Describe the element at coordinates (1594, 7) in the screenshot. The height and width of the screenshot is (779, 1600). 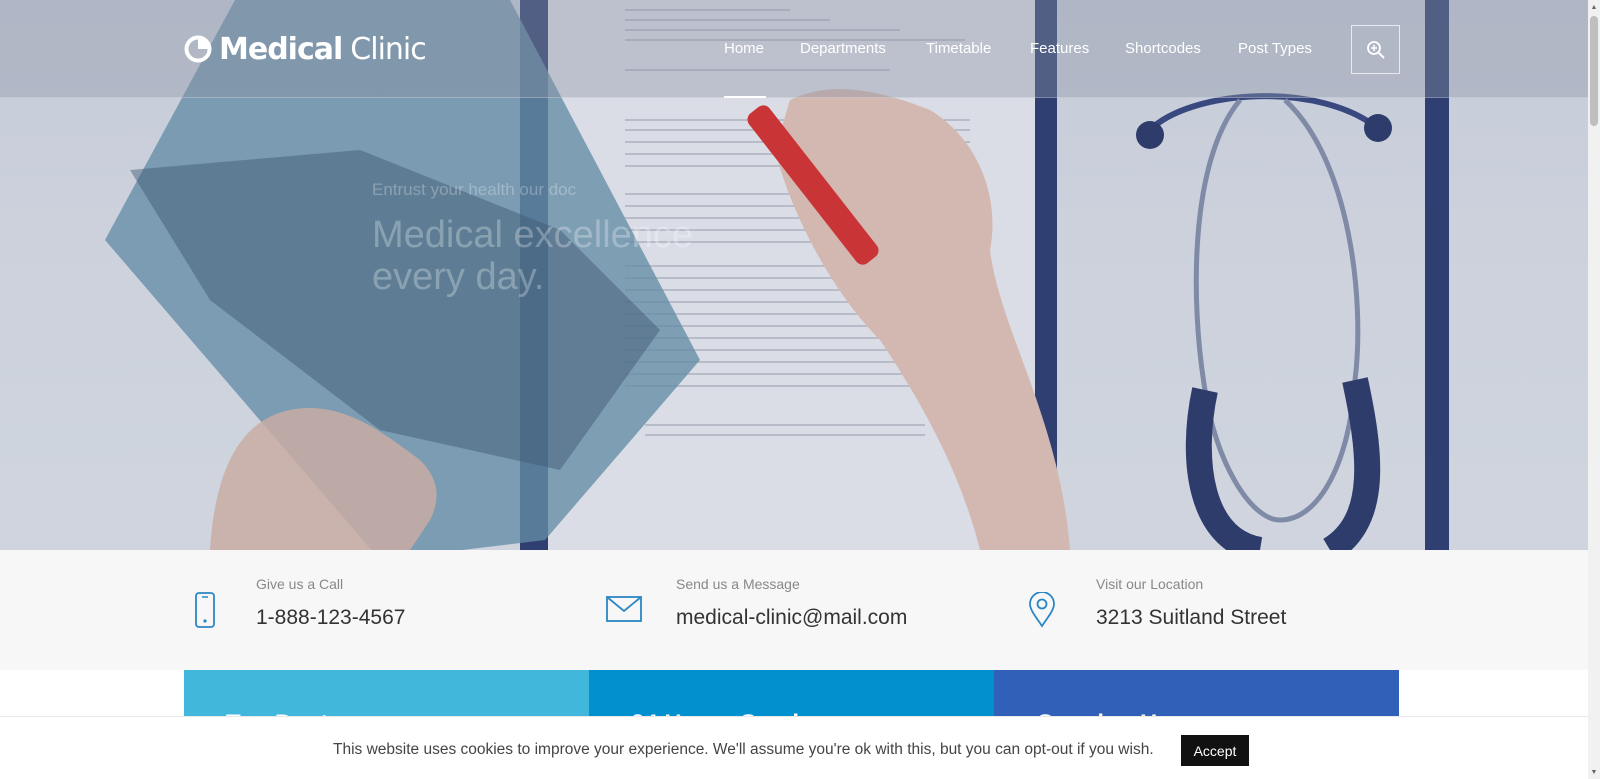
I see `scroll-up-arrow-icon: ▲` at that location.